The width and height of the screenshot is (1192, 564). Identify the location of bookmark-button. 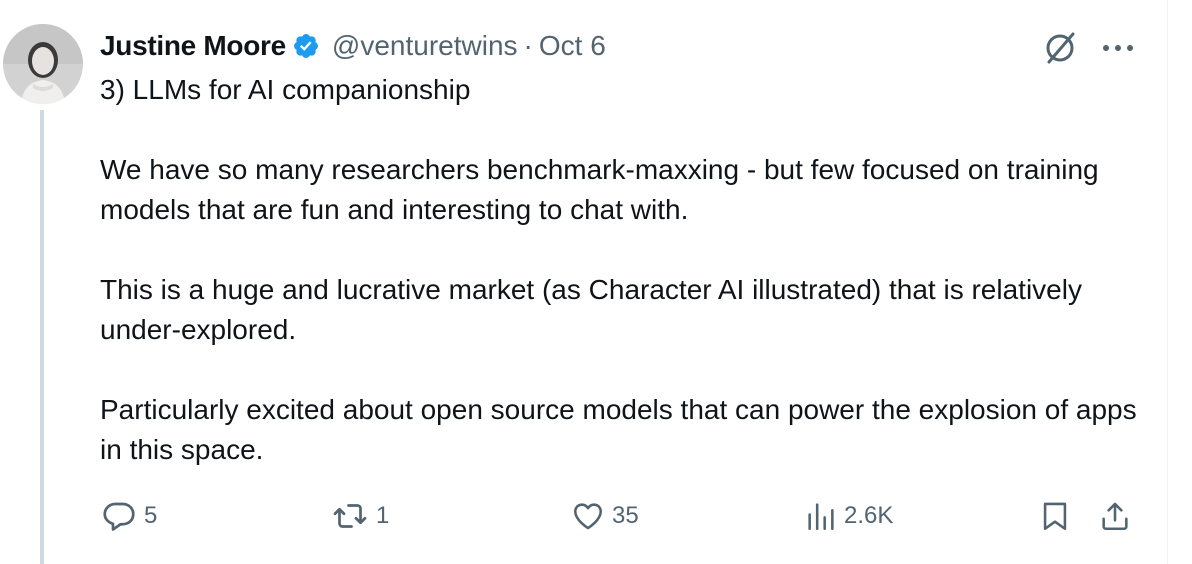
(1055, 516).